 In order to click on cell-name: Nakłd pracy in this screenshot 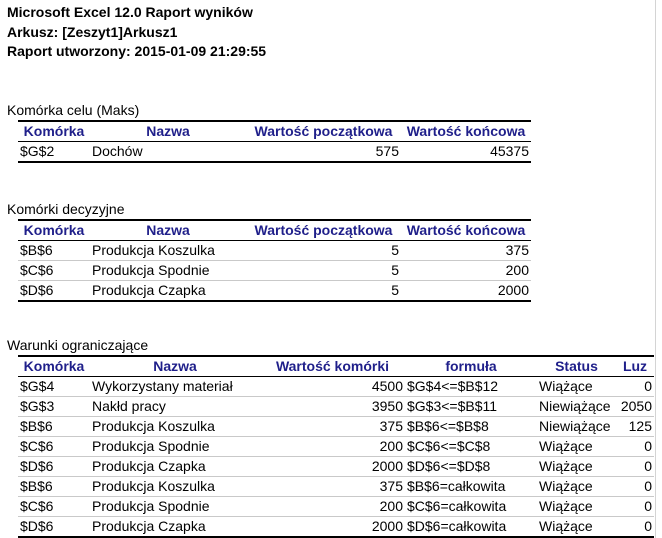, I will do `click(175, 406)`.